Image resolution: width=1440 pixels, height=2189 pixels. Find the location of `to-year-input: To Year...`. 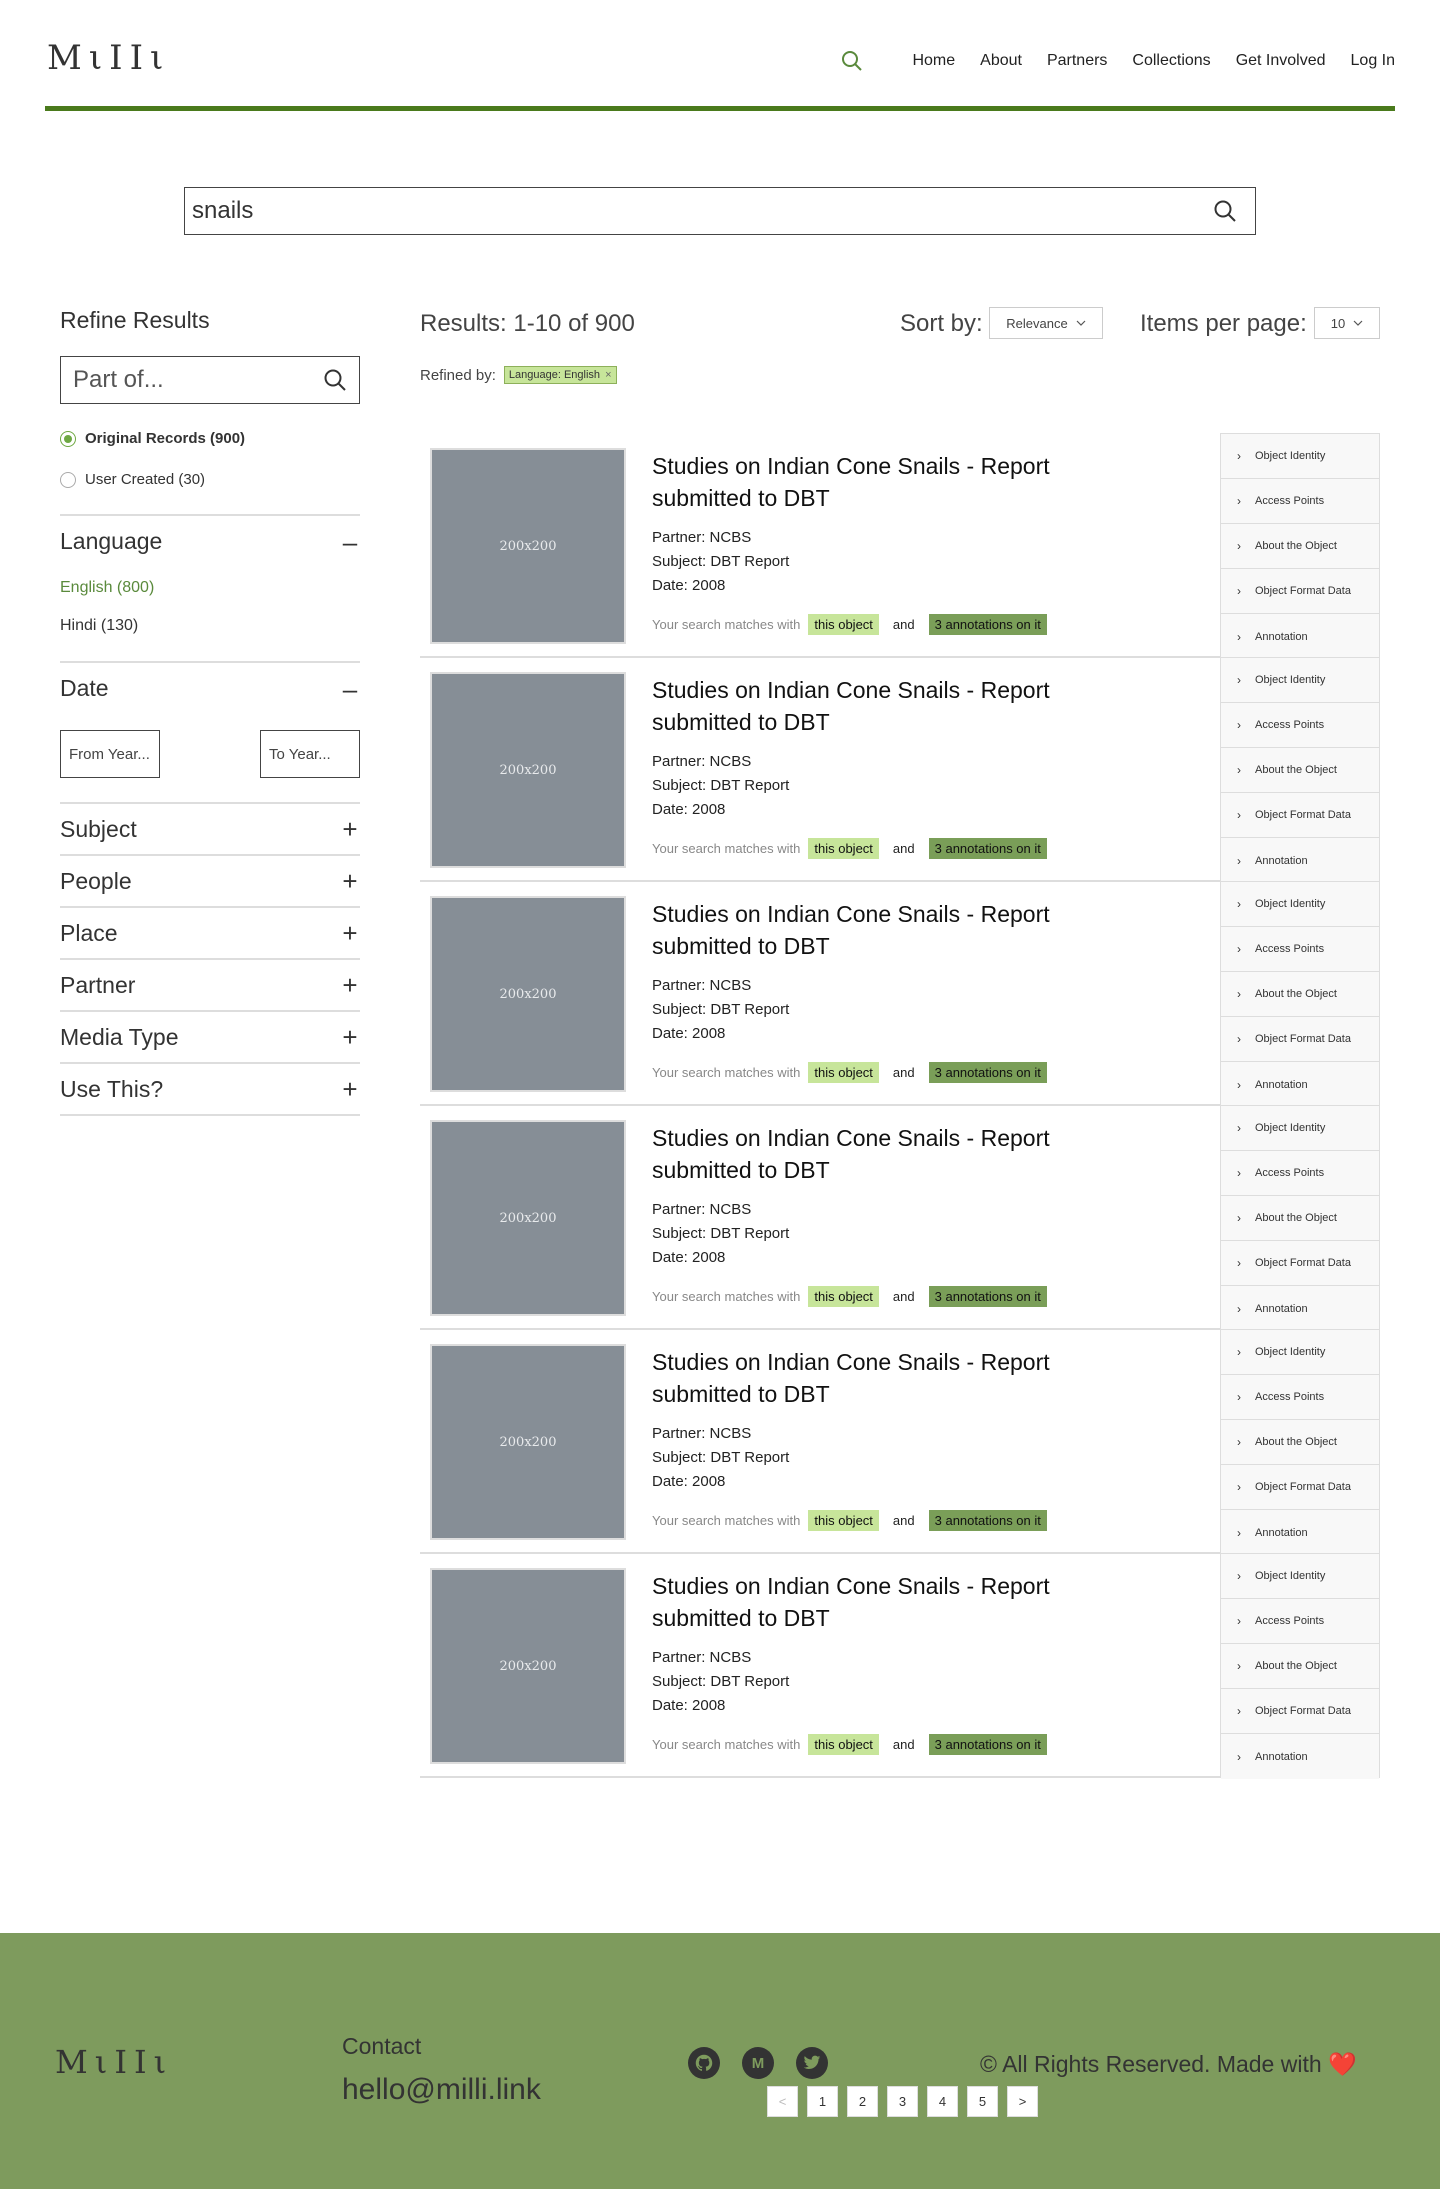

to-year-input: To Year... is located at coordinates (310, 754).